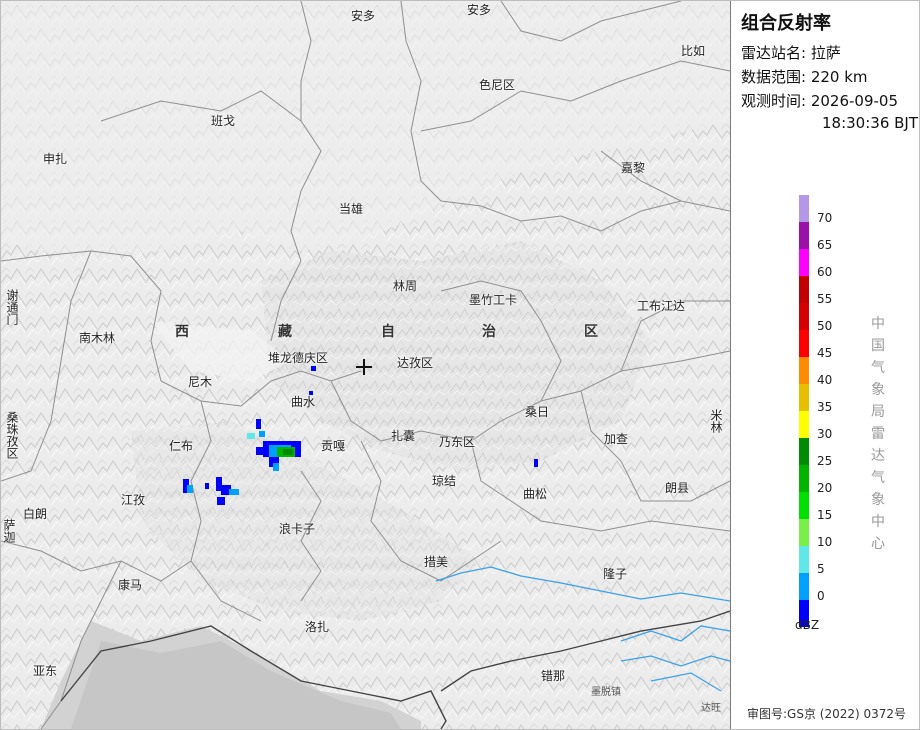  What do you see at coordinates (285, 332) in the screenshot?
I see `province-char: 藏` at bounding box center [285, 332].